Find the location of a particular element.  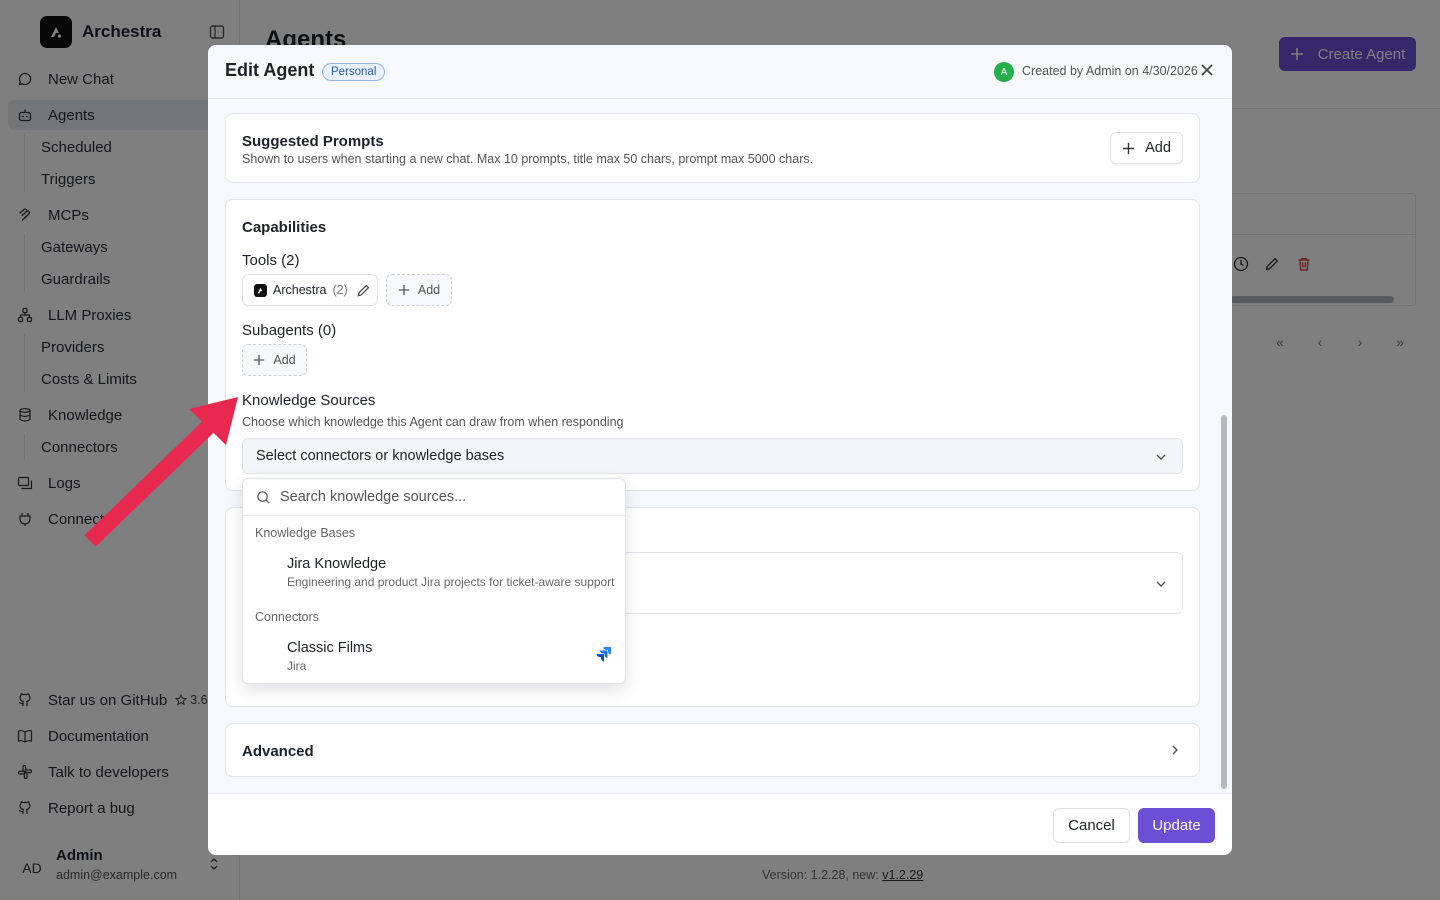

pencil-icon is located at coordinates (363, 290).